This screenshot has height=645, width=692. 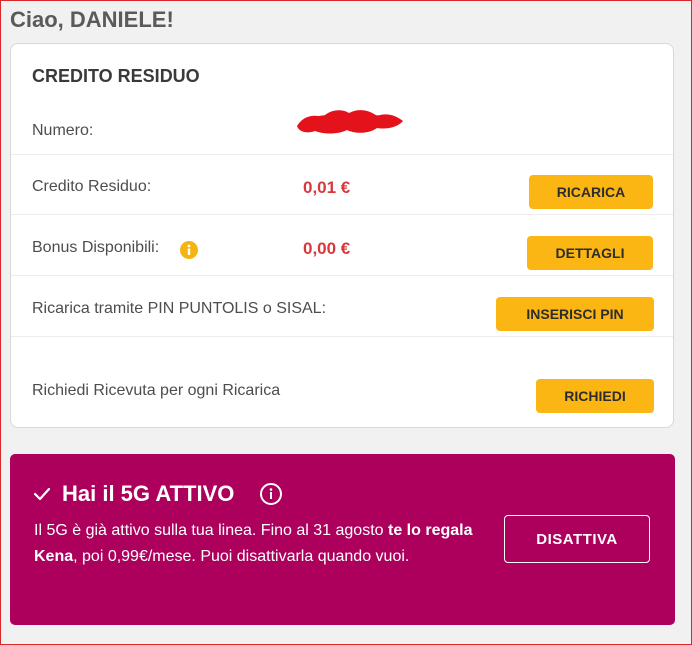 What do you see at coordinates (271, 494) in the screenshot?
I see `info-outline-icon` at bounding box center [271, 494].